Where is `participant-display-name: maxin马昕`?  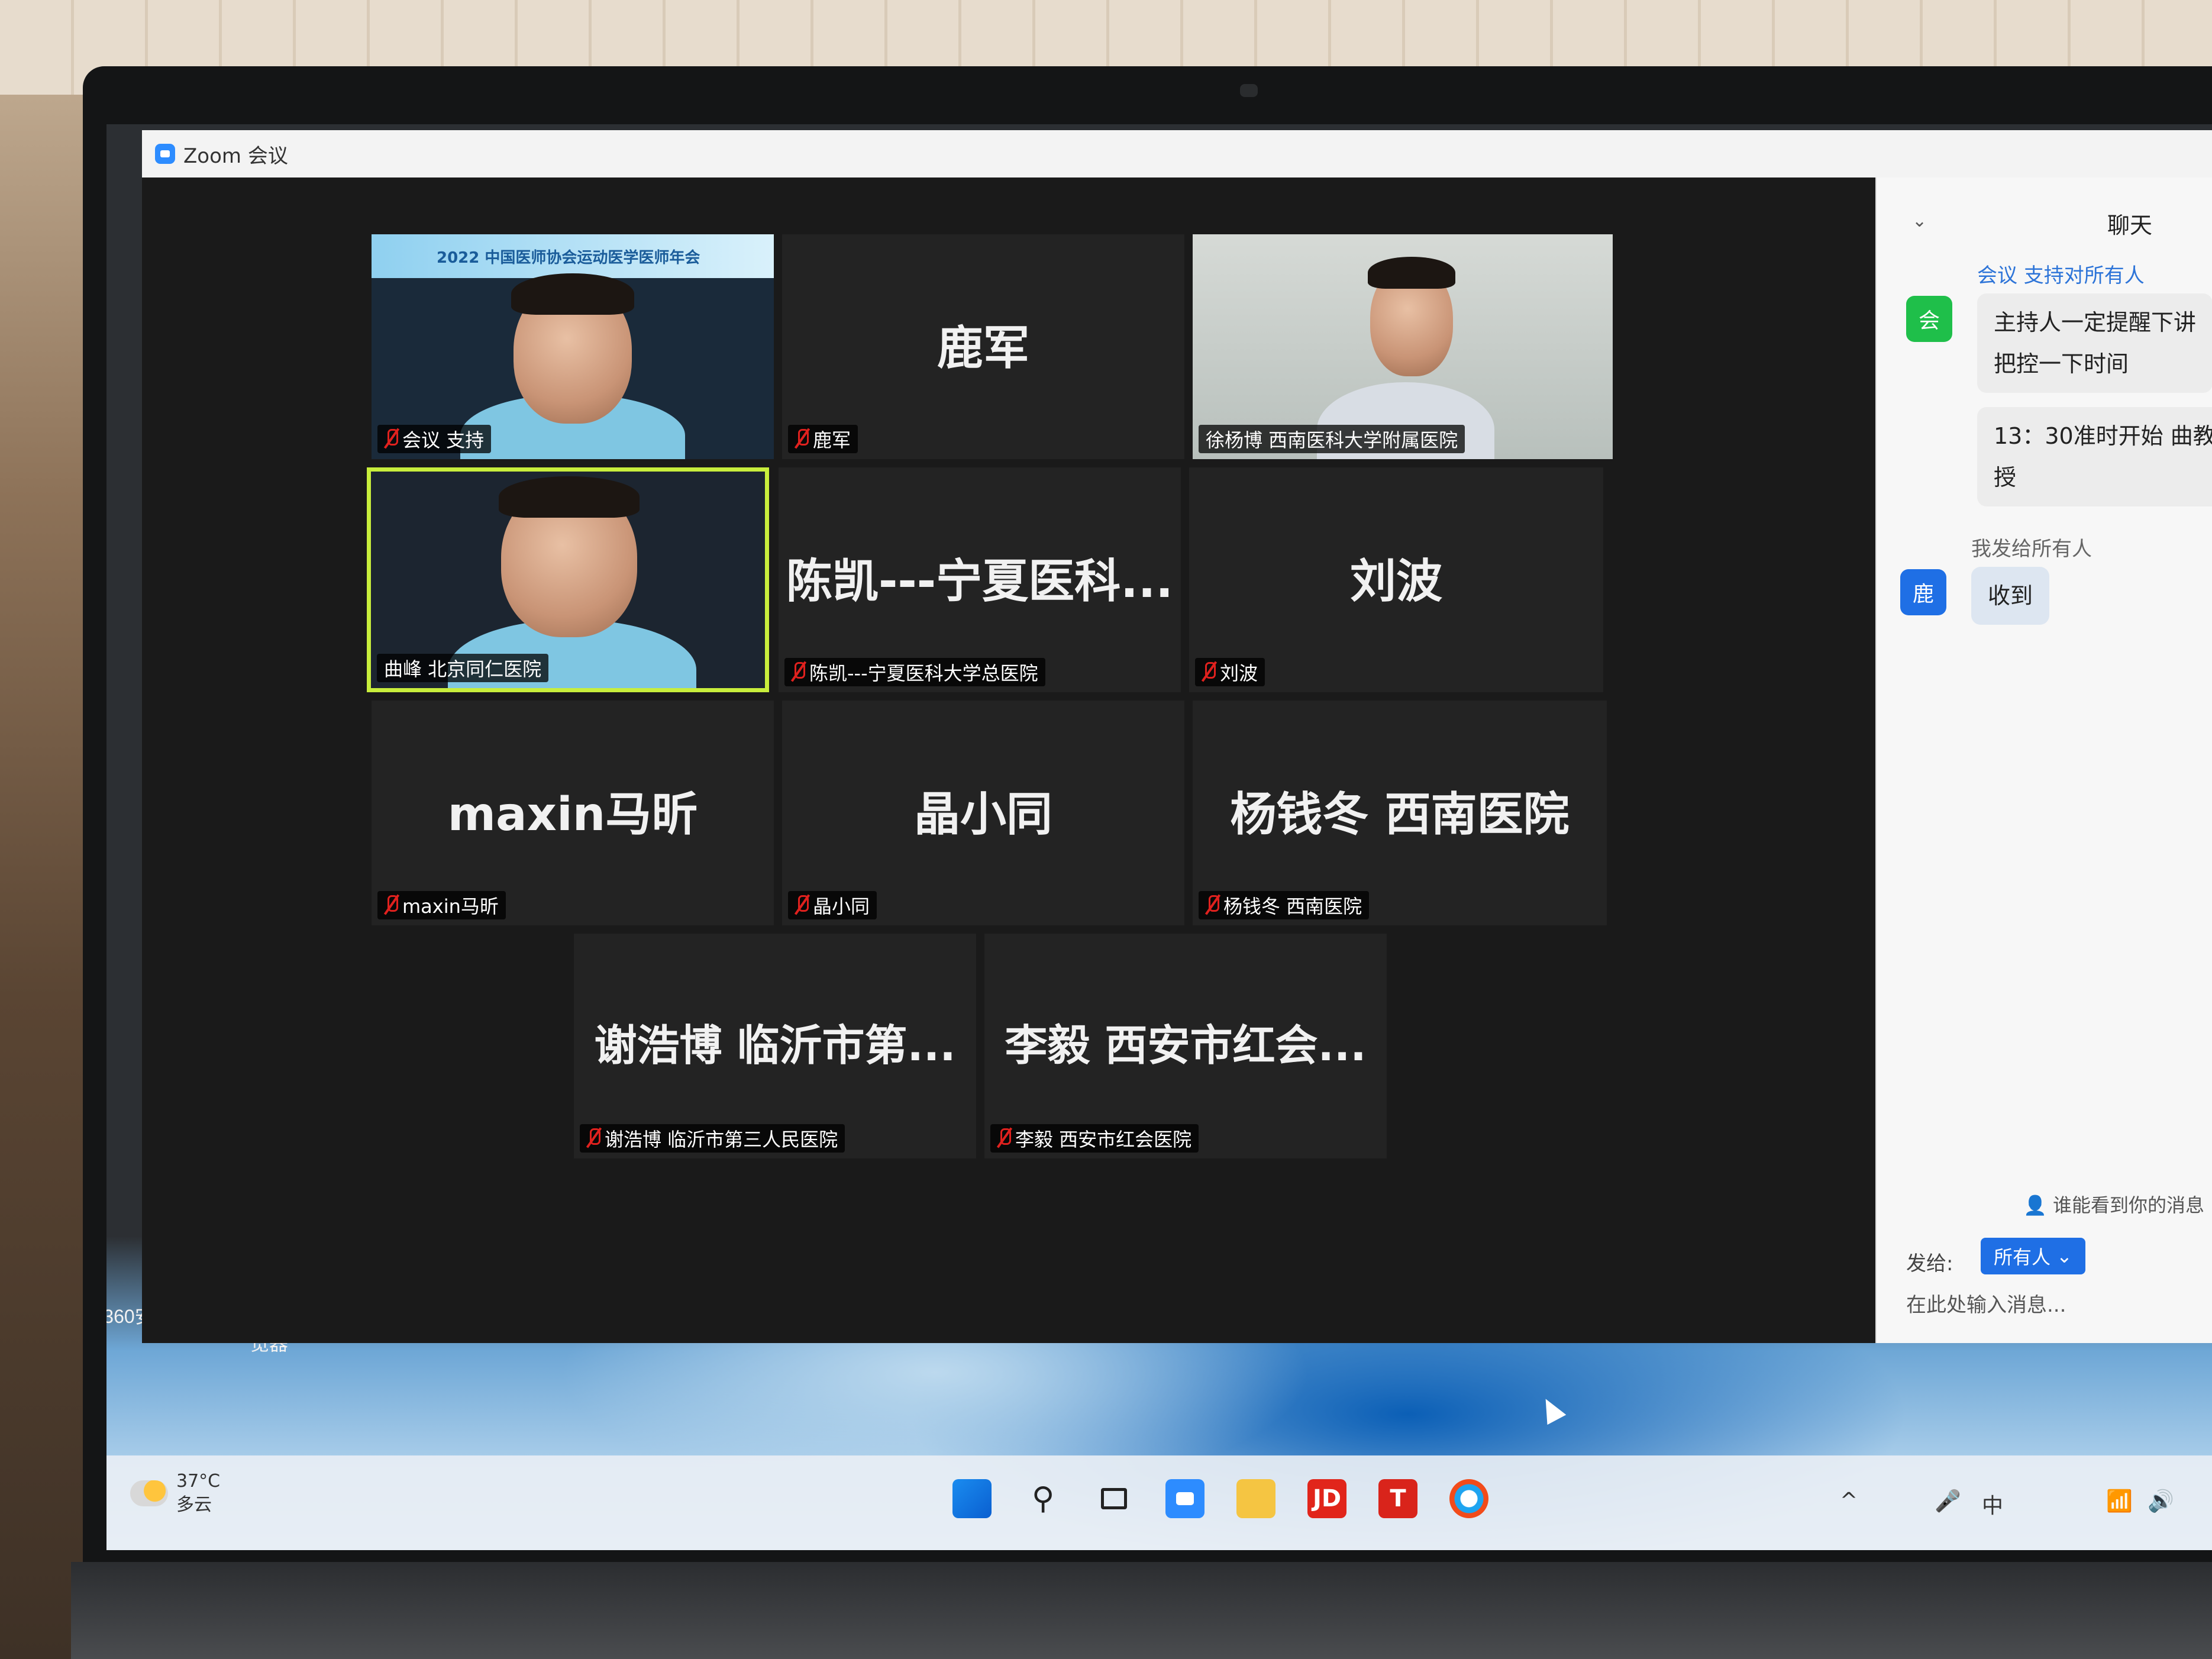 participant-display-name: maxin马昕 is located at coordinates (572, 814).